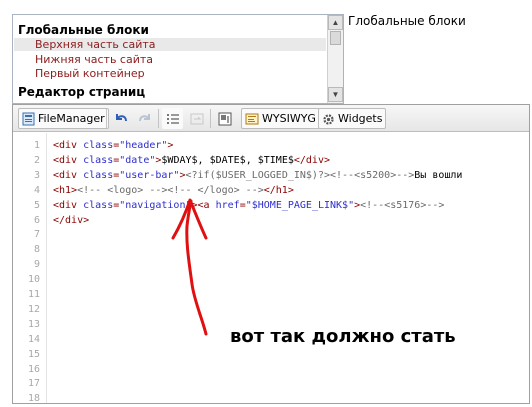  I want to click on annotation-text: вот так должно стать, so click(343, 336).